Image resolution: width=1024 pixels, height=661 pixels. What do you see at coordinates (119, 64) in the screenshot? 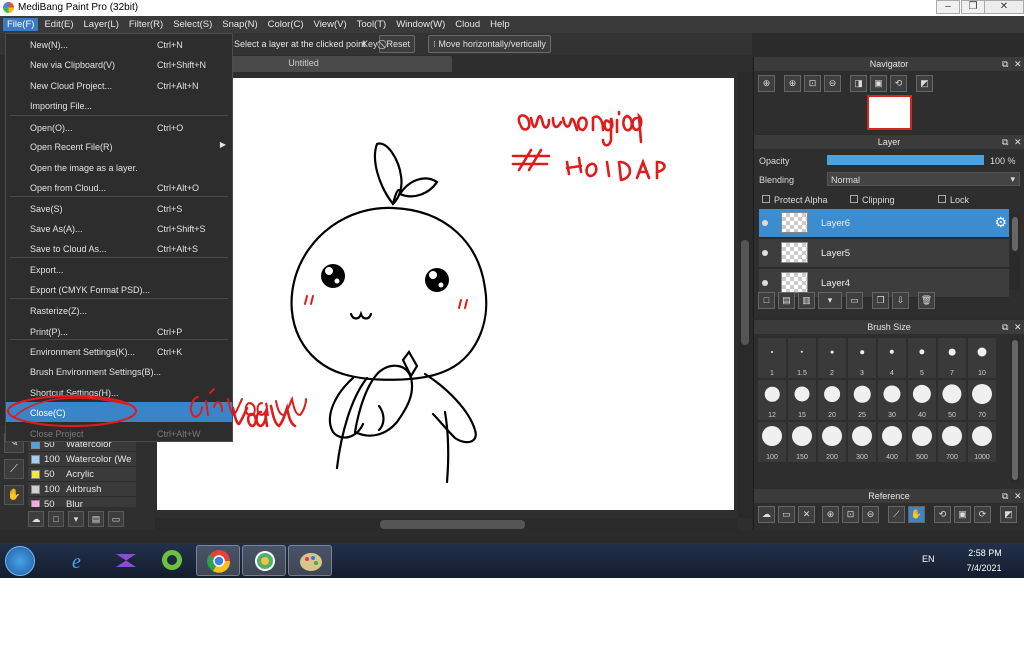
I see `file-menu-item: New via Clipboard(V) Ctrl+Shift+N` at bounding box center [119, 64].